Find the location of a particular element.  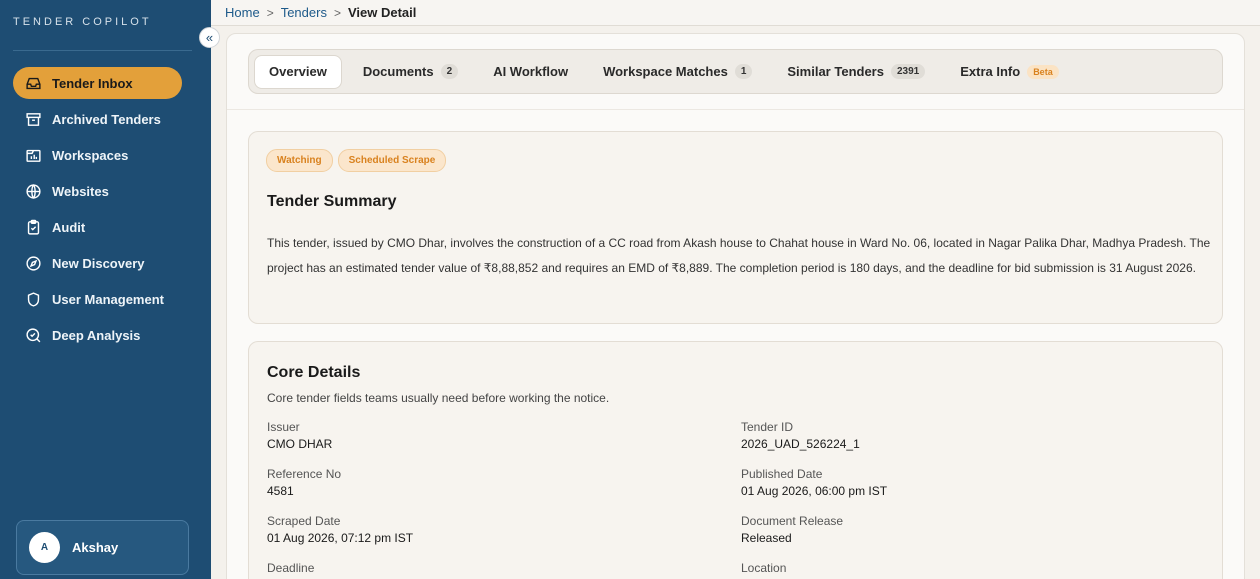

sidebar-item-audit: Audit is located at coordinates (97, 227).